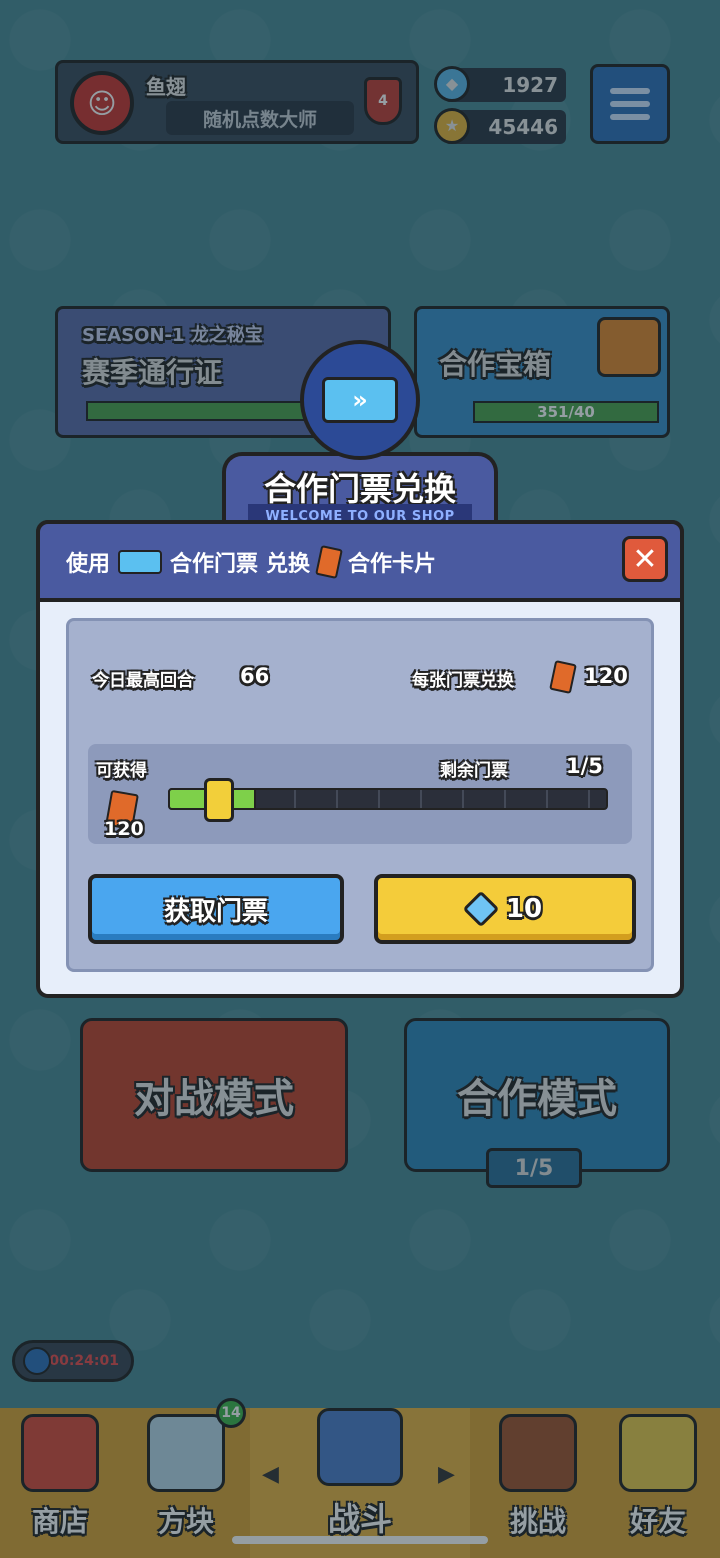  What do you see at coordinates (143, 681) in the screenshot?
I see `today-best-label: 今日最高回合` at bounding box center [143, 681].